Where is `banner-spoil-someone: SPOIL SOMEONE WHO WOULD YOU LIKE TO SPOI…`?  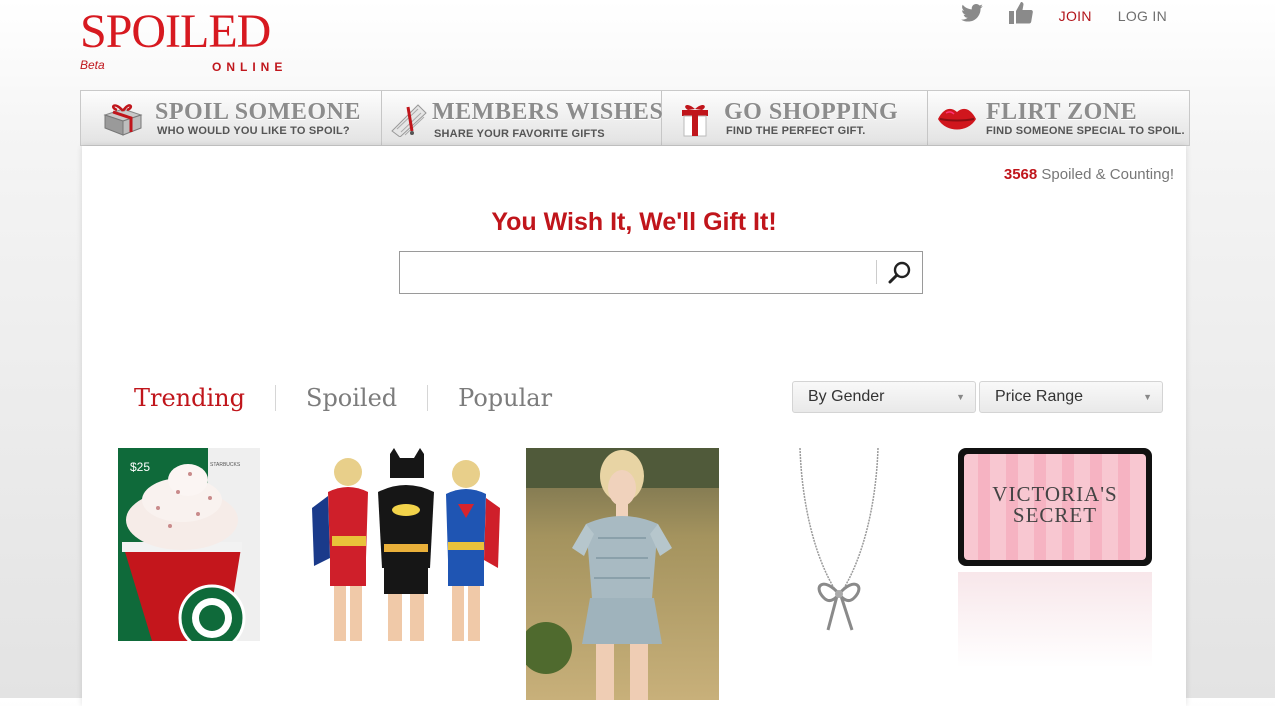
banner-spoil-someone: SPOIL SOMEONE WHO WOULD YOU LIKE TO SPOI… is located at coordinates (231, 118).